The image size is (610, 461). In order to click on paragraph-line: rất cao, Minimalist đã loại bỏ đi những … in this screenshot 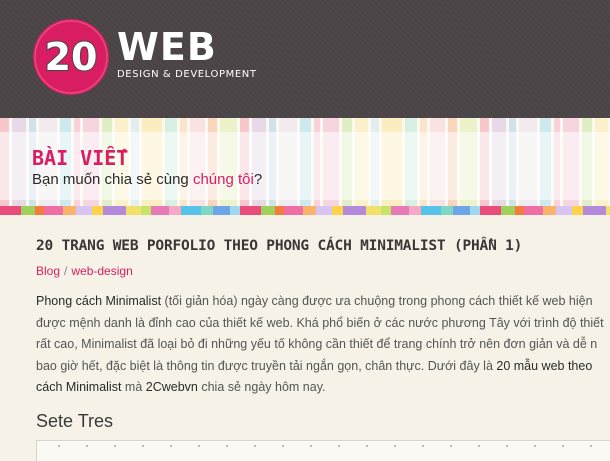, I will do `click(317, 344)`.